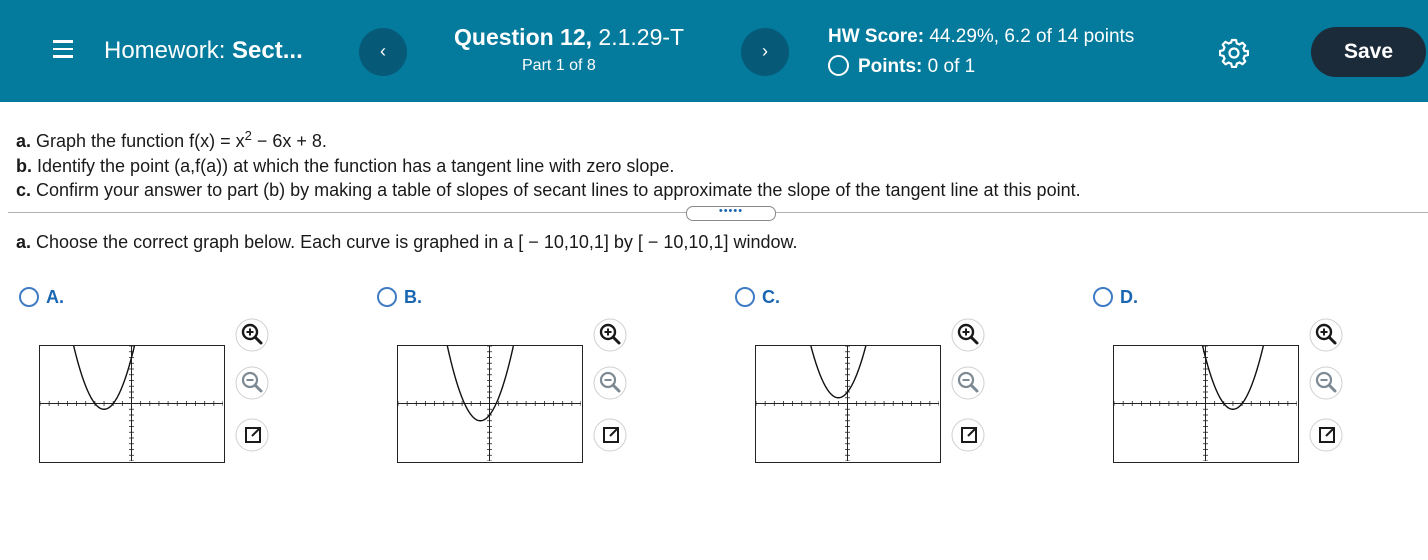 The height and width of the screenshot is (560, 1428). I want to click on hw-score-label: HW Score:, so click(876, 36).